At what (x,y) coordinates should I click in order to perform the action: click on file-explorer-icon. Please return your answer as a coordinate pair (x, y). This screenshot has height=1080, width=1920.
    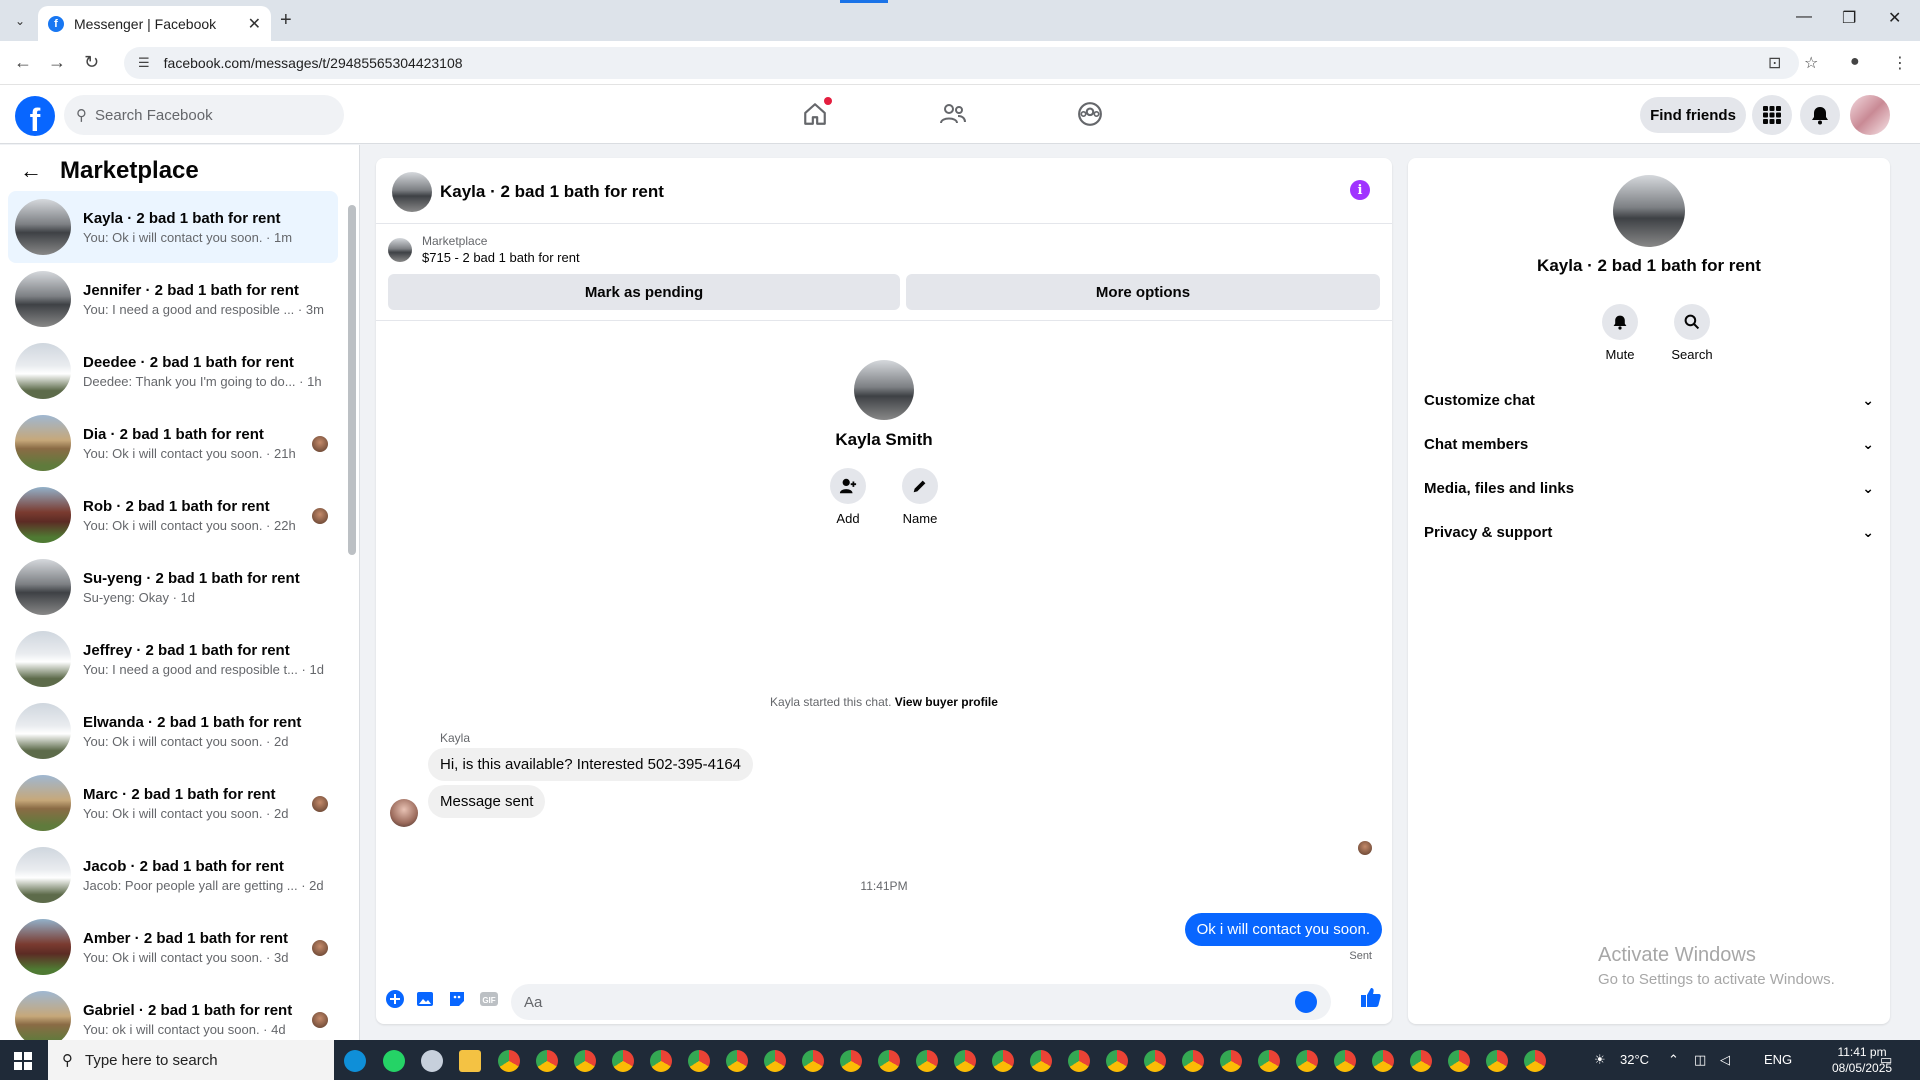
    Looking at the image, I should click on (470, 1061).